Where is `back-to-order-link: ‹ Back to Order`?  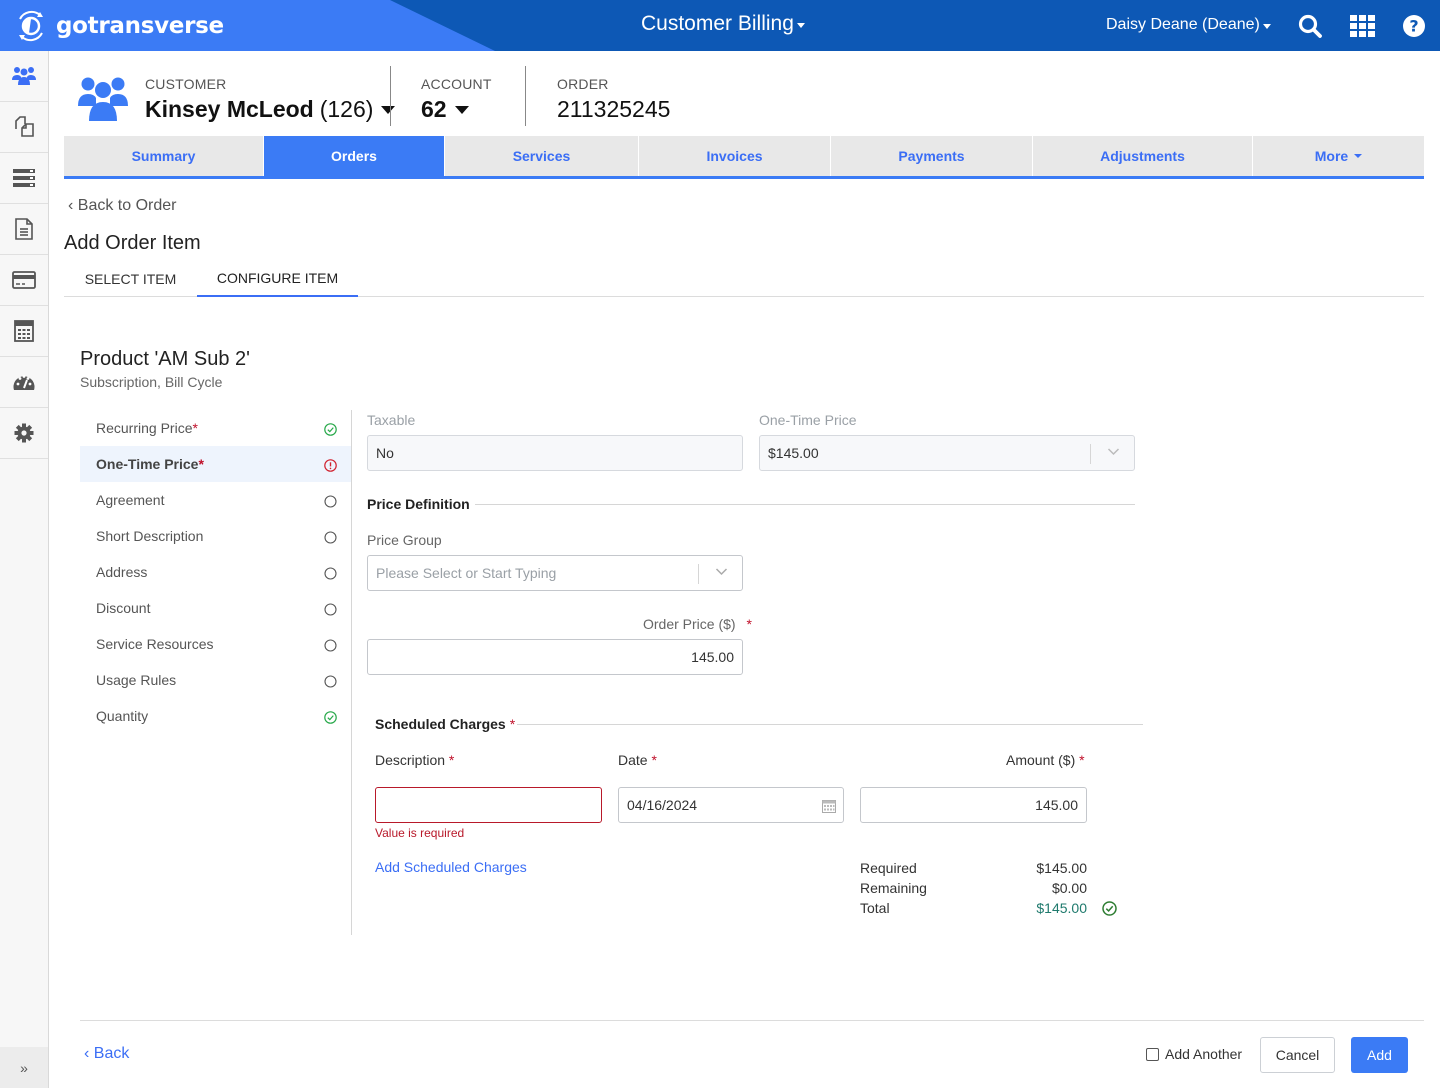
back-to-order-link: ‹ Back to Order is located at coordinates (122, 206).